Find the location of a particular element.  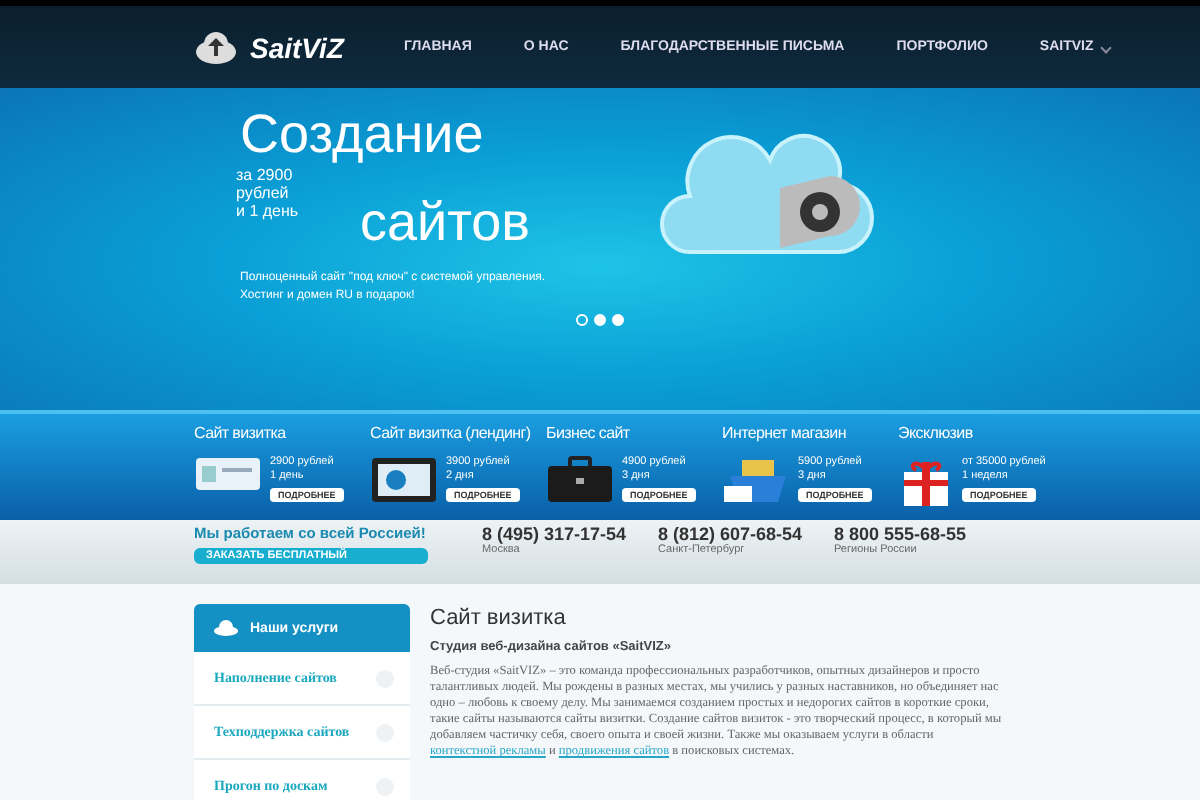

briefcase-icon is located at coordinates (580, 480).